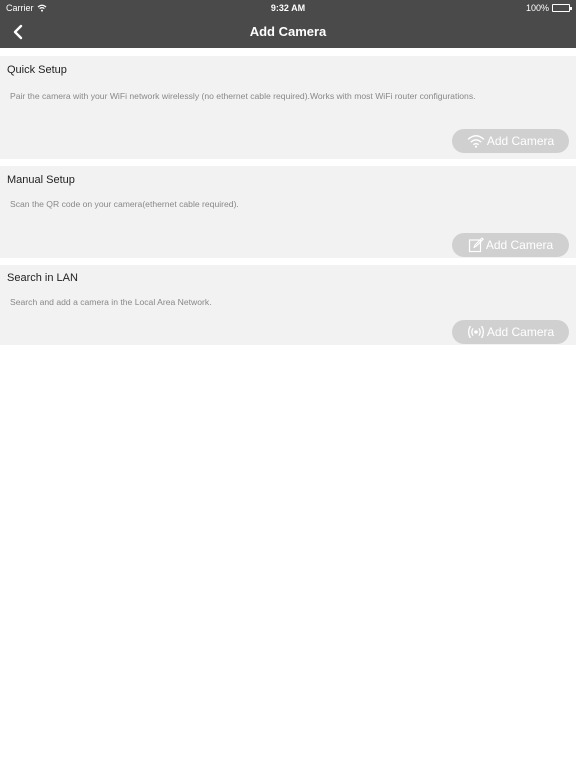  Describe the element at coordinates (476, 141) in the screenshot. I see `wifi-icon` at that location.